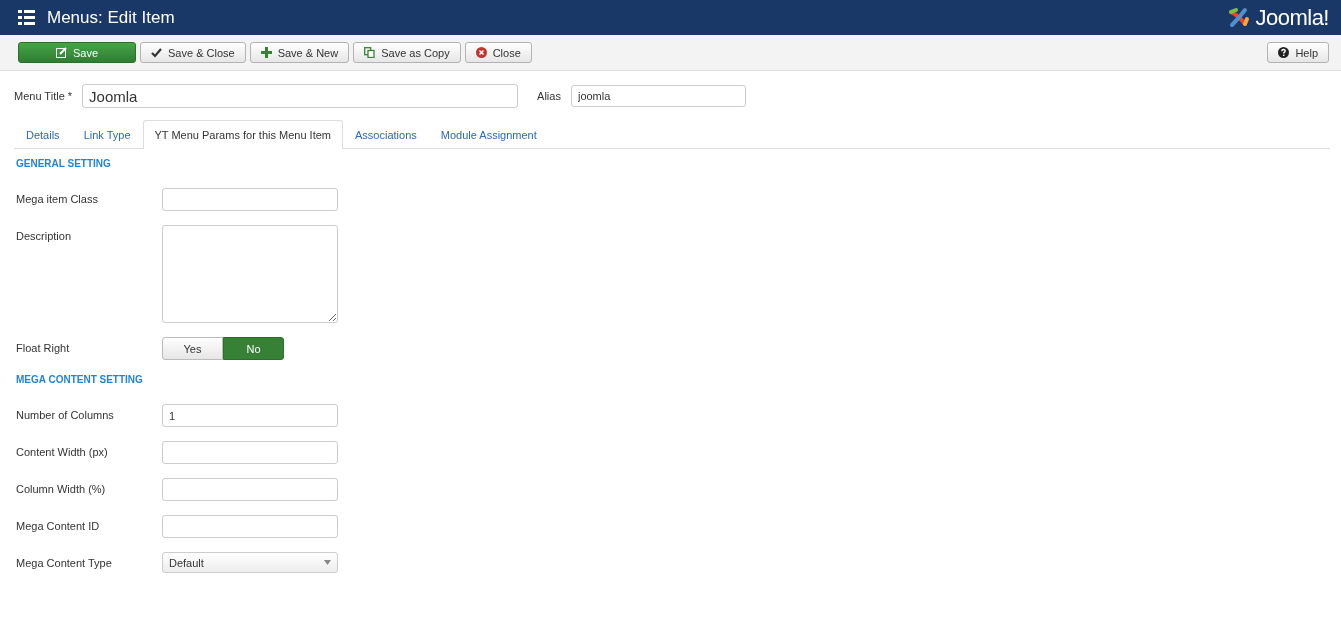 The height and width of the screenshot is (632, 1341). I want to click on help-button: Help, so click(1298, 52).